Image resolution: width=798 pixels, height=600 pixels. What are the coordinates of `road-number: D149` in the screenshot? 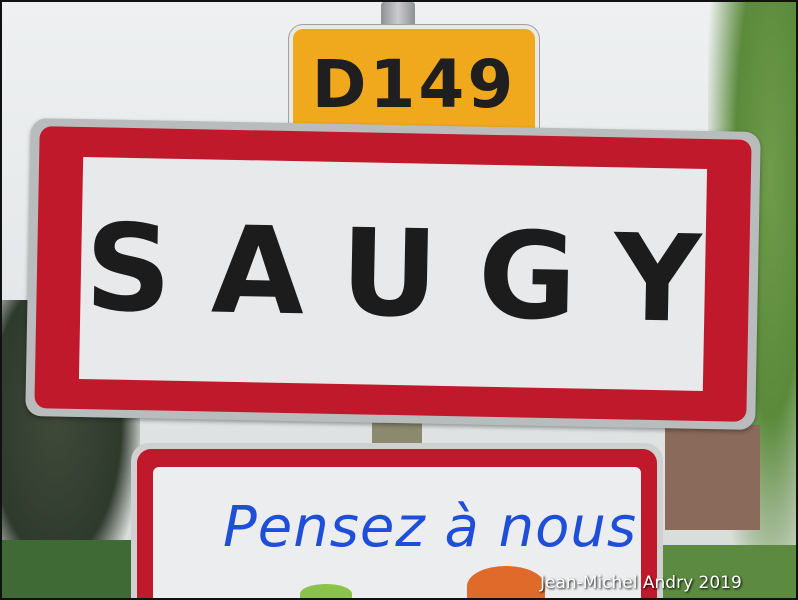 It's located at (414, 84).